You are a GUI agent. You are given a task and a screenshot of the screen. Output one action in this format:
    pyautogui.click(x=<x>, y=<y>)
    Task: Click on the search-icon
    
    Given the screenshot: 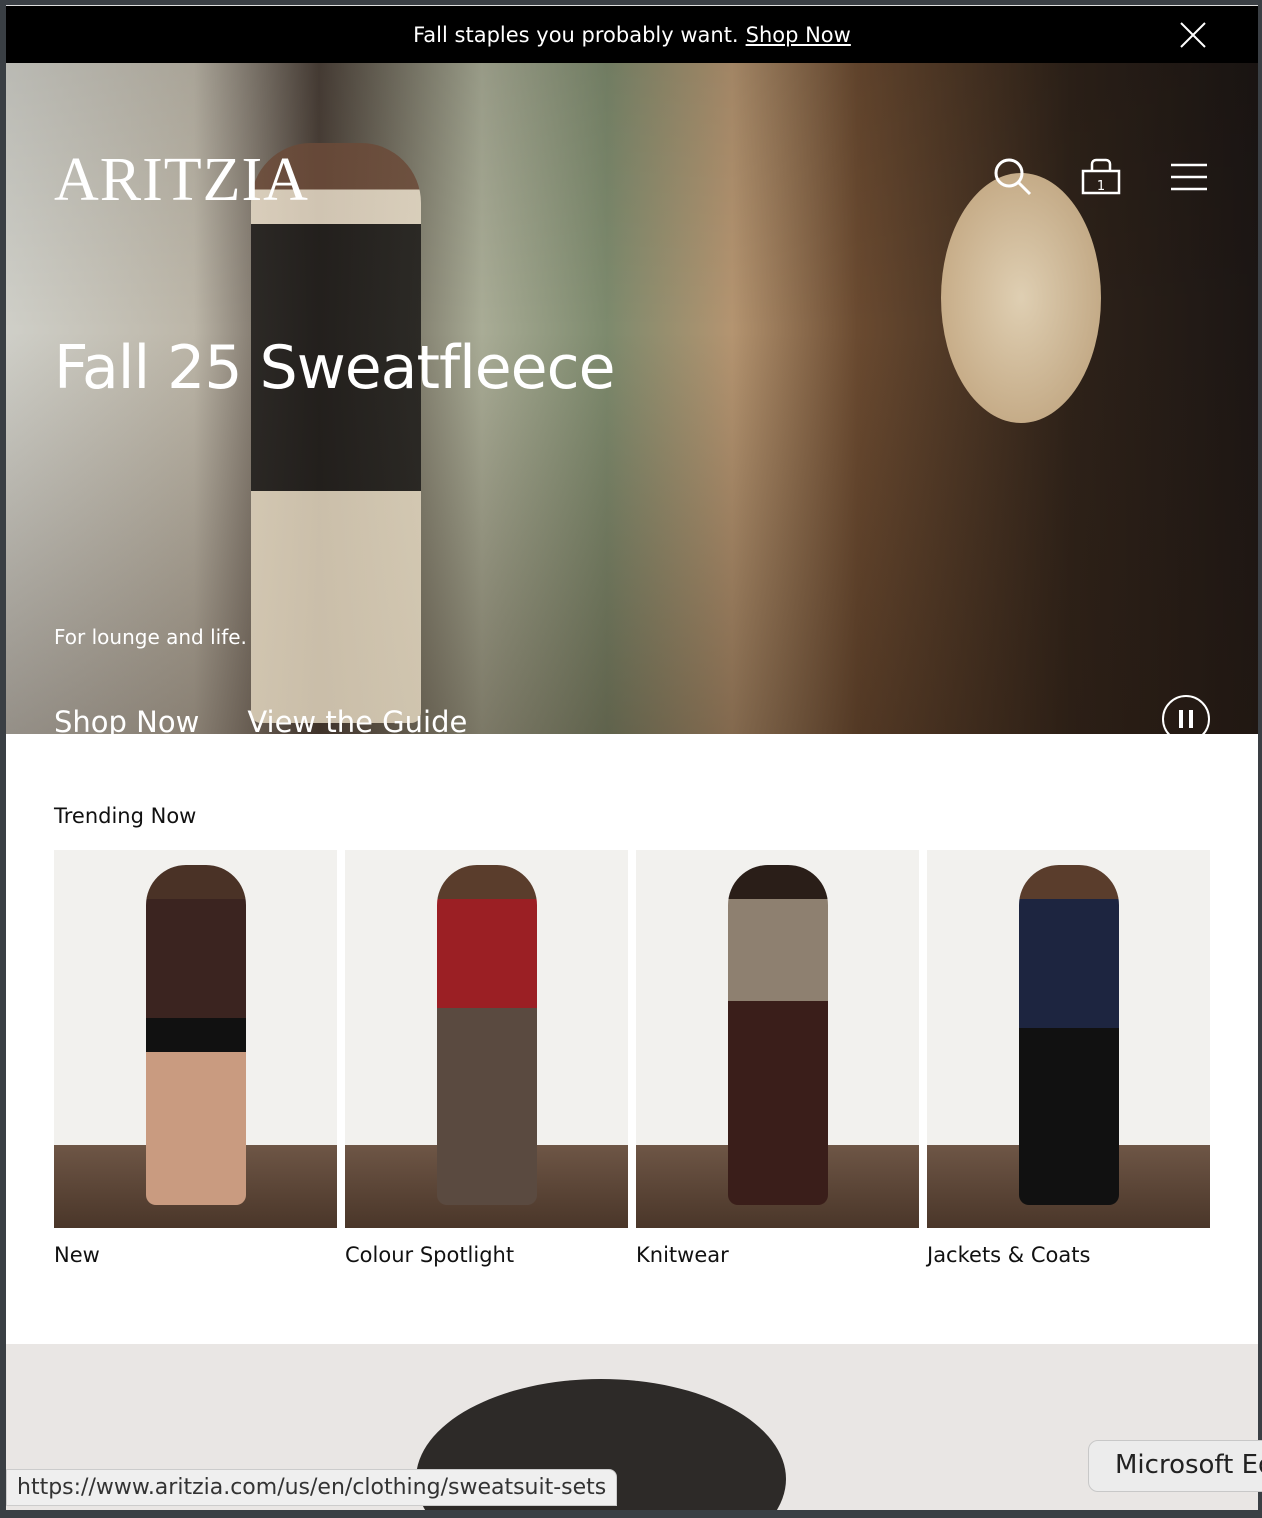 What is the action you would take?
    pyautogui.click(x=1013, y=177)
    